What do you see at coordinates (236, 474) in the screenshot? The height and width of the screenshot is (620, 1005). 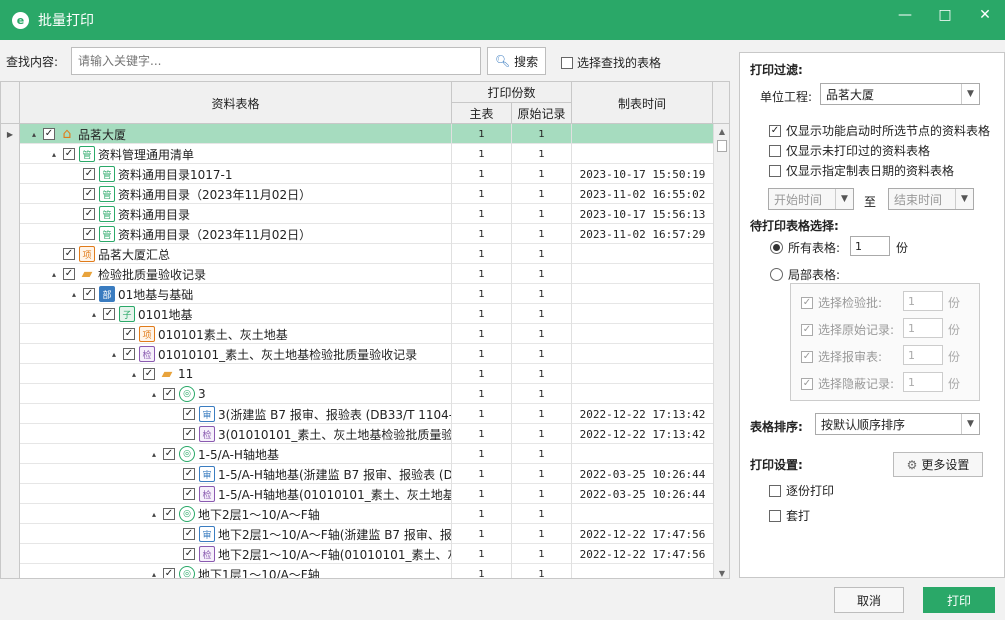 I see `tree-node: ✓ 审 1-5/A-H轴地基(浙建监 B7 报审、报验表 (D` at bounding box center [236, 474].